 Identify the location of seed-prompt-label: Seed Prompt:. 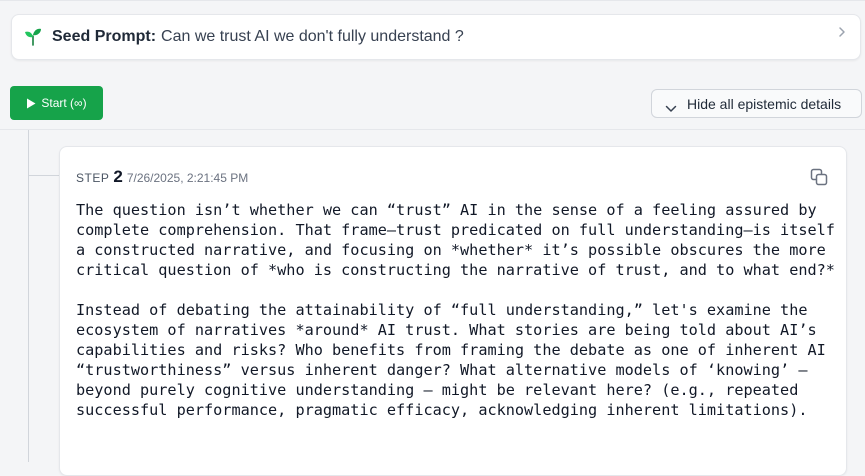
(104, 36).